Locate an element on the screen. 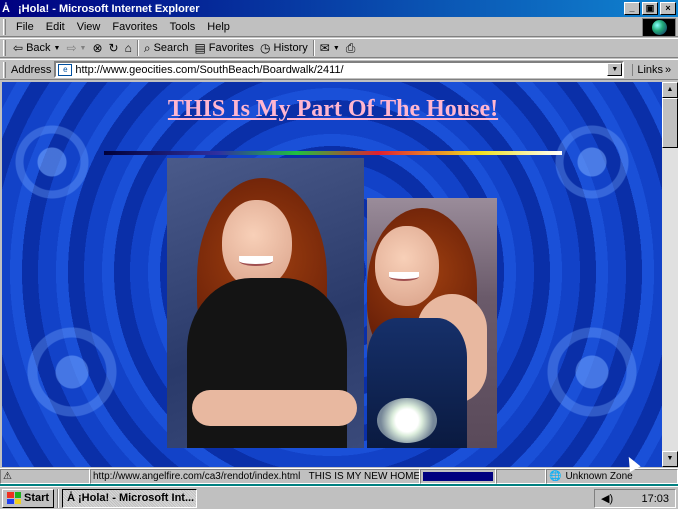 The height and width of the screenshot is (509, 678). start-label: Start is located at coordinates (37, 498).